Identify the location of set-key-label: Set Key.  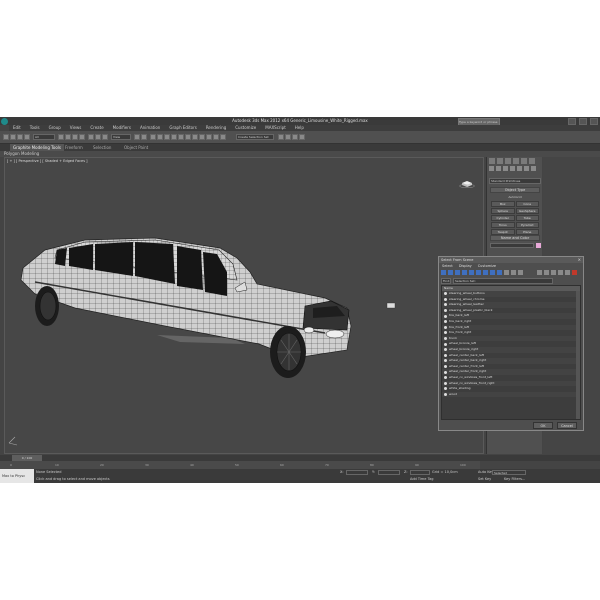
(484, 479).